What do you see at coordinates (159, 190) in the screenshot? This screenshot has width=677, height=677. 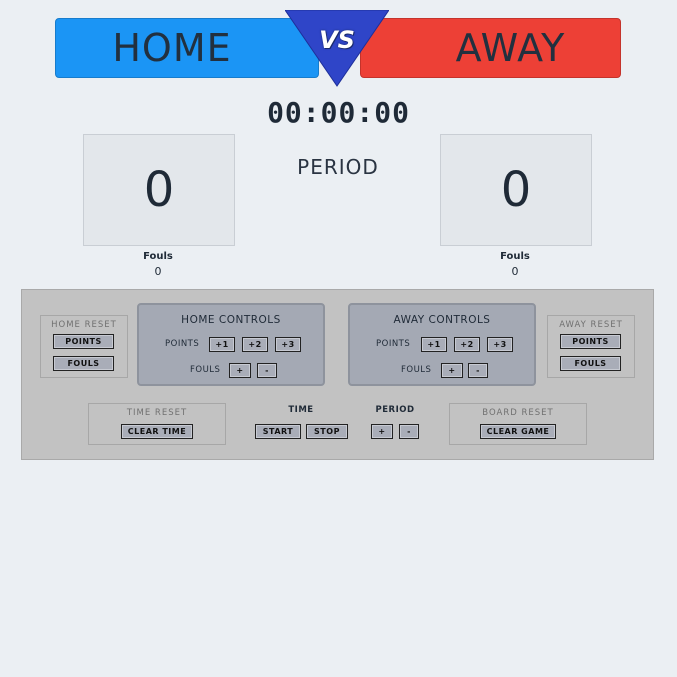 I see `home-score-display: 0` at bounding box center [159, 190].